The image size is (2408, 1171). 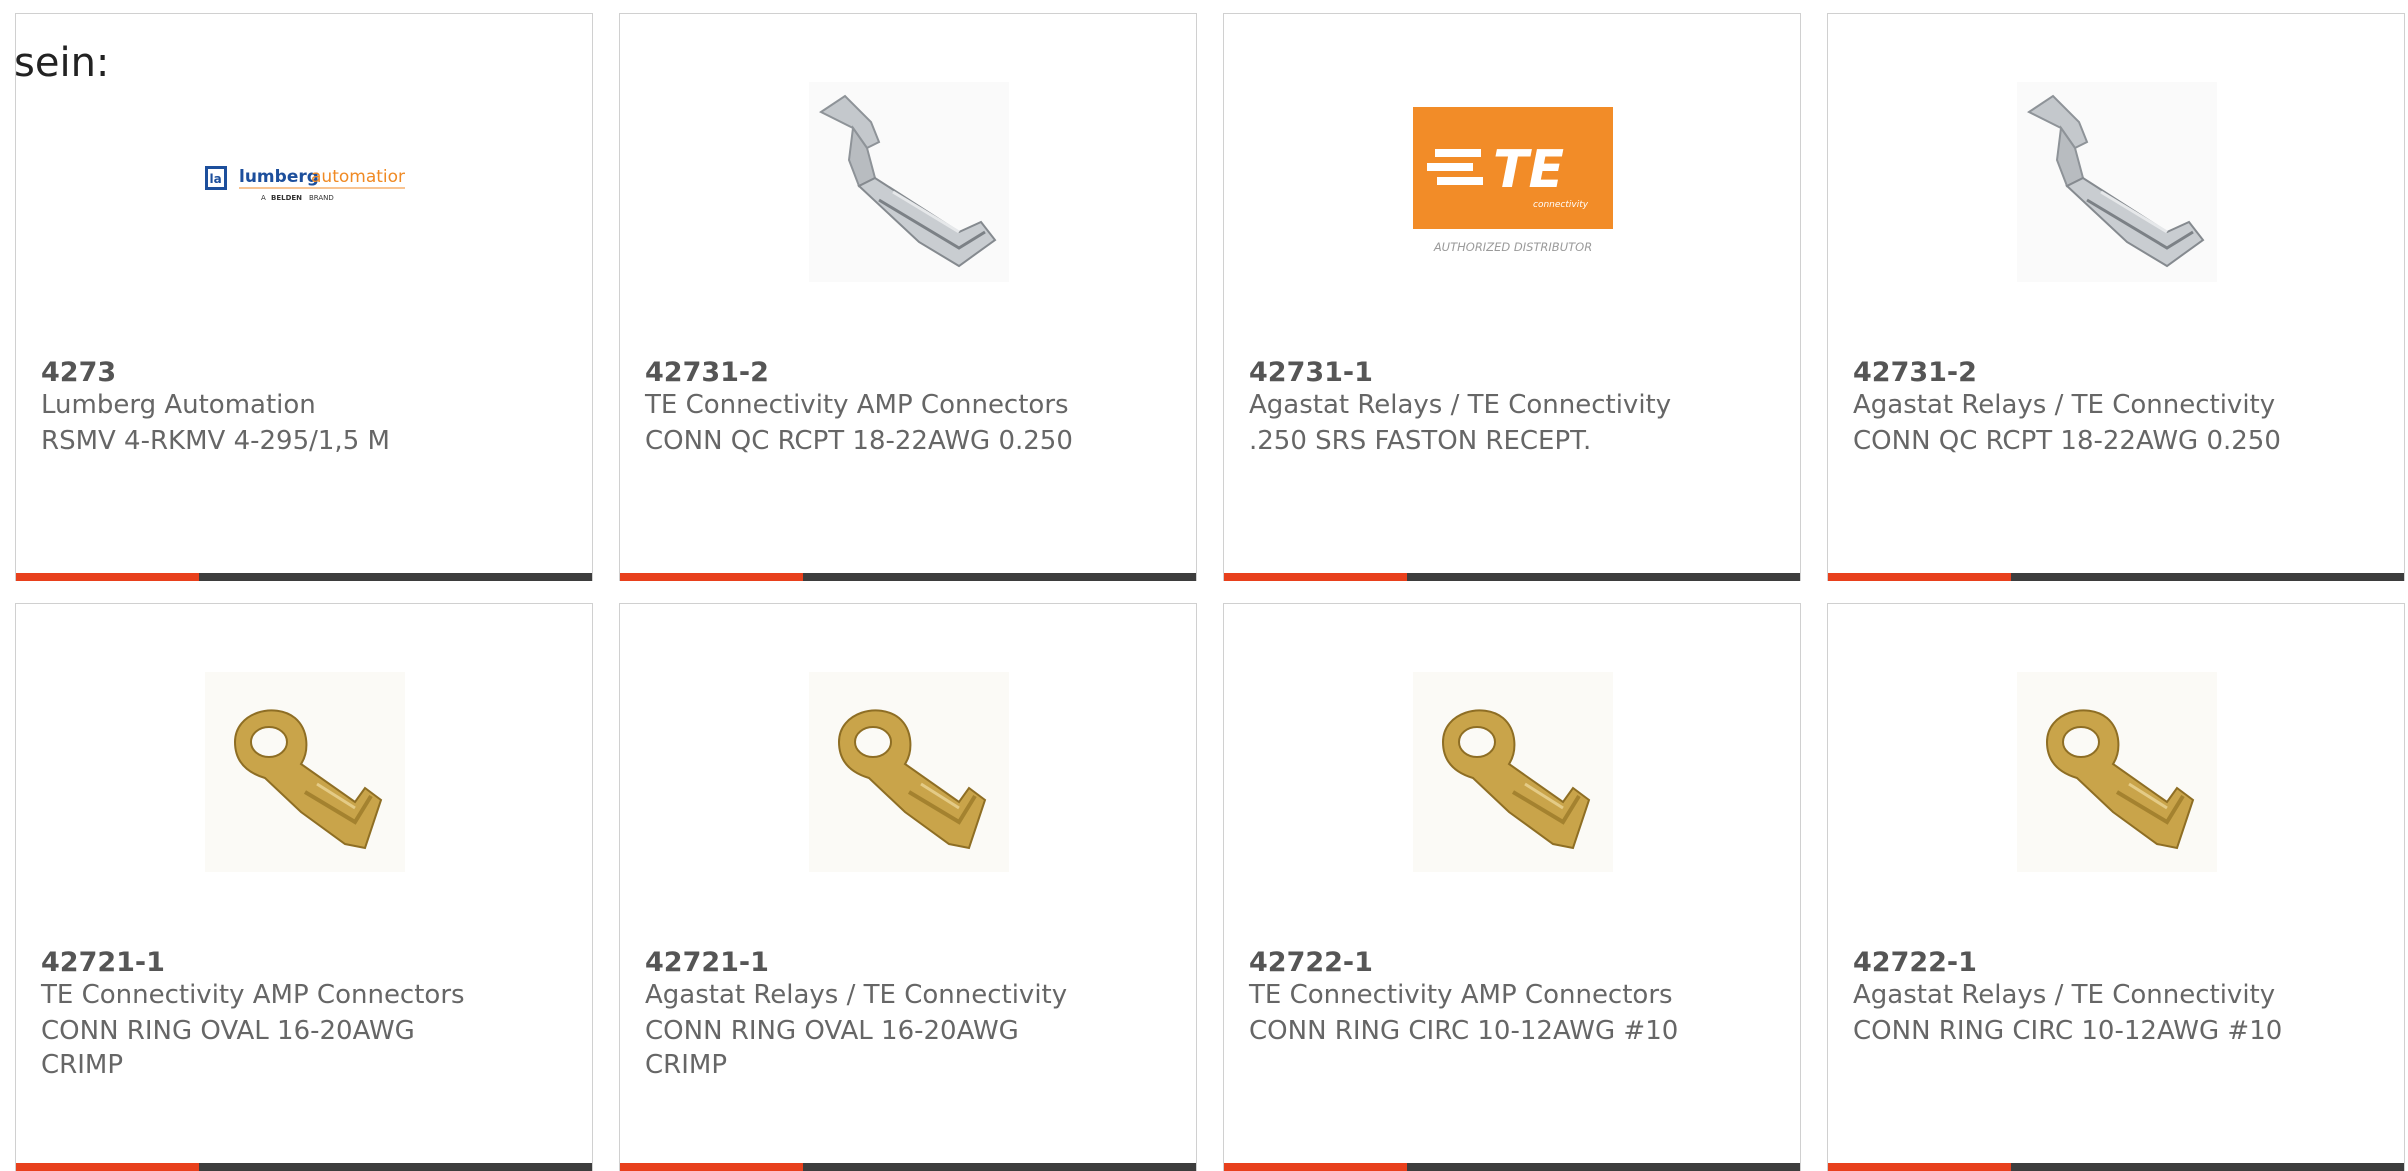 What do you see at coordinates (78, 372) in the screenshot?
I see `part-number: 4273` at bounding box center [78, 372].